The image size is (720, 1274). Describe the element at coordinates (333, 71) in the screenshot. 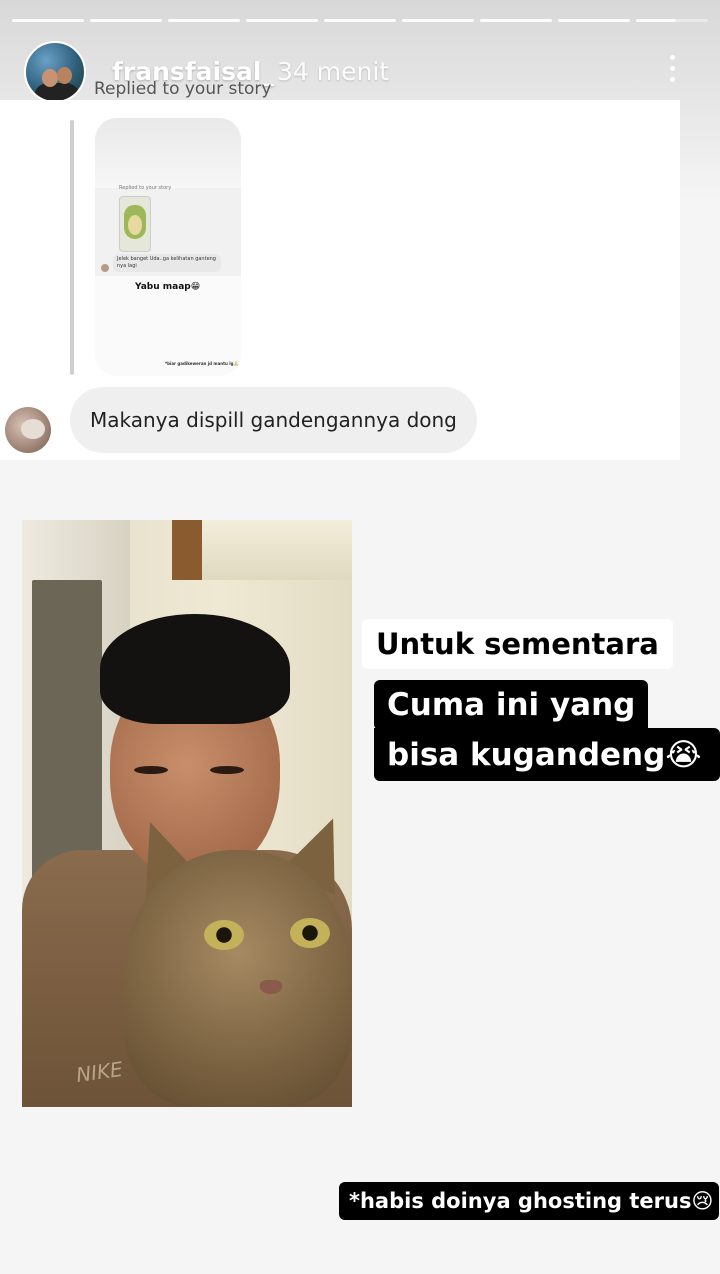

I see `post-time: 34 menit` at that location.